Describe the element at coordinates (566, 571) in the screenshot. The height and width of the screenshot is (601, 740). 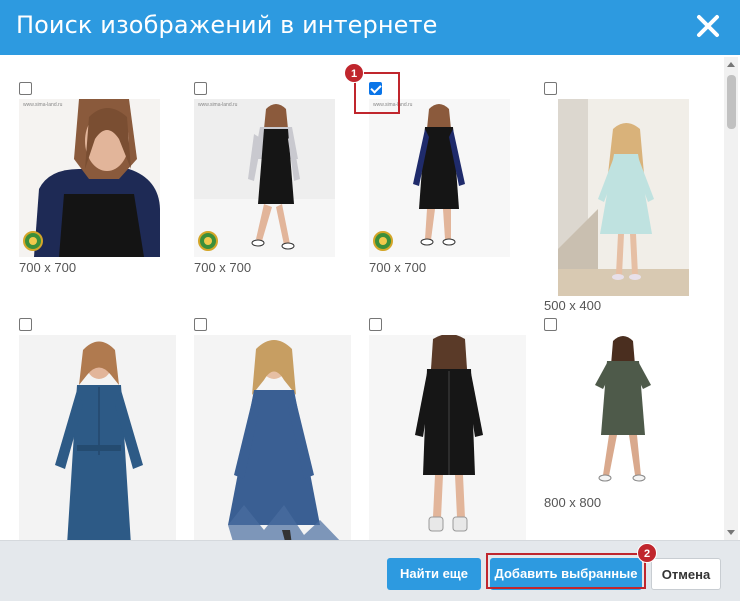
I see `highlight-box-add-button` at that location.